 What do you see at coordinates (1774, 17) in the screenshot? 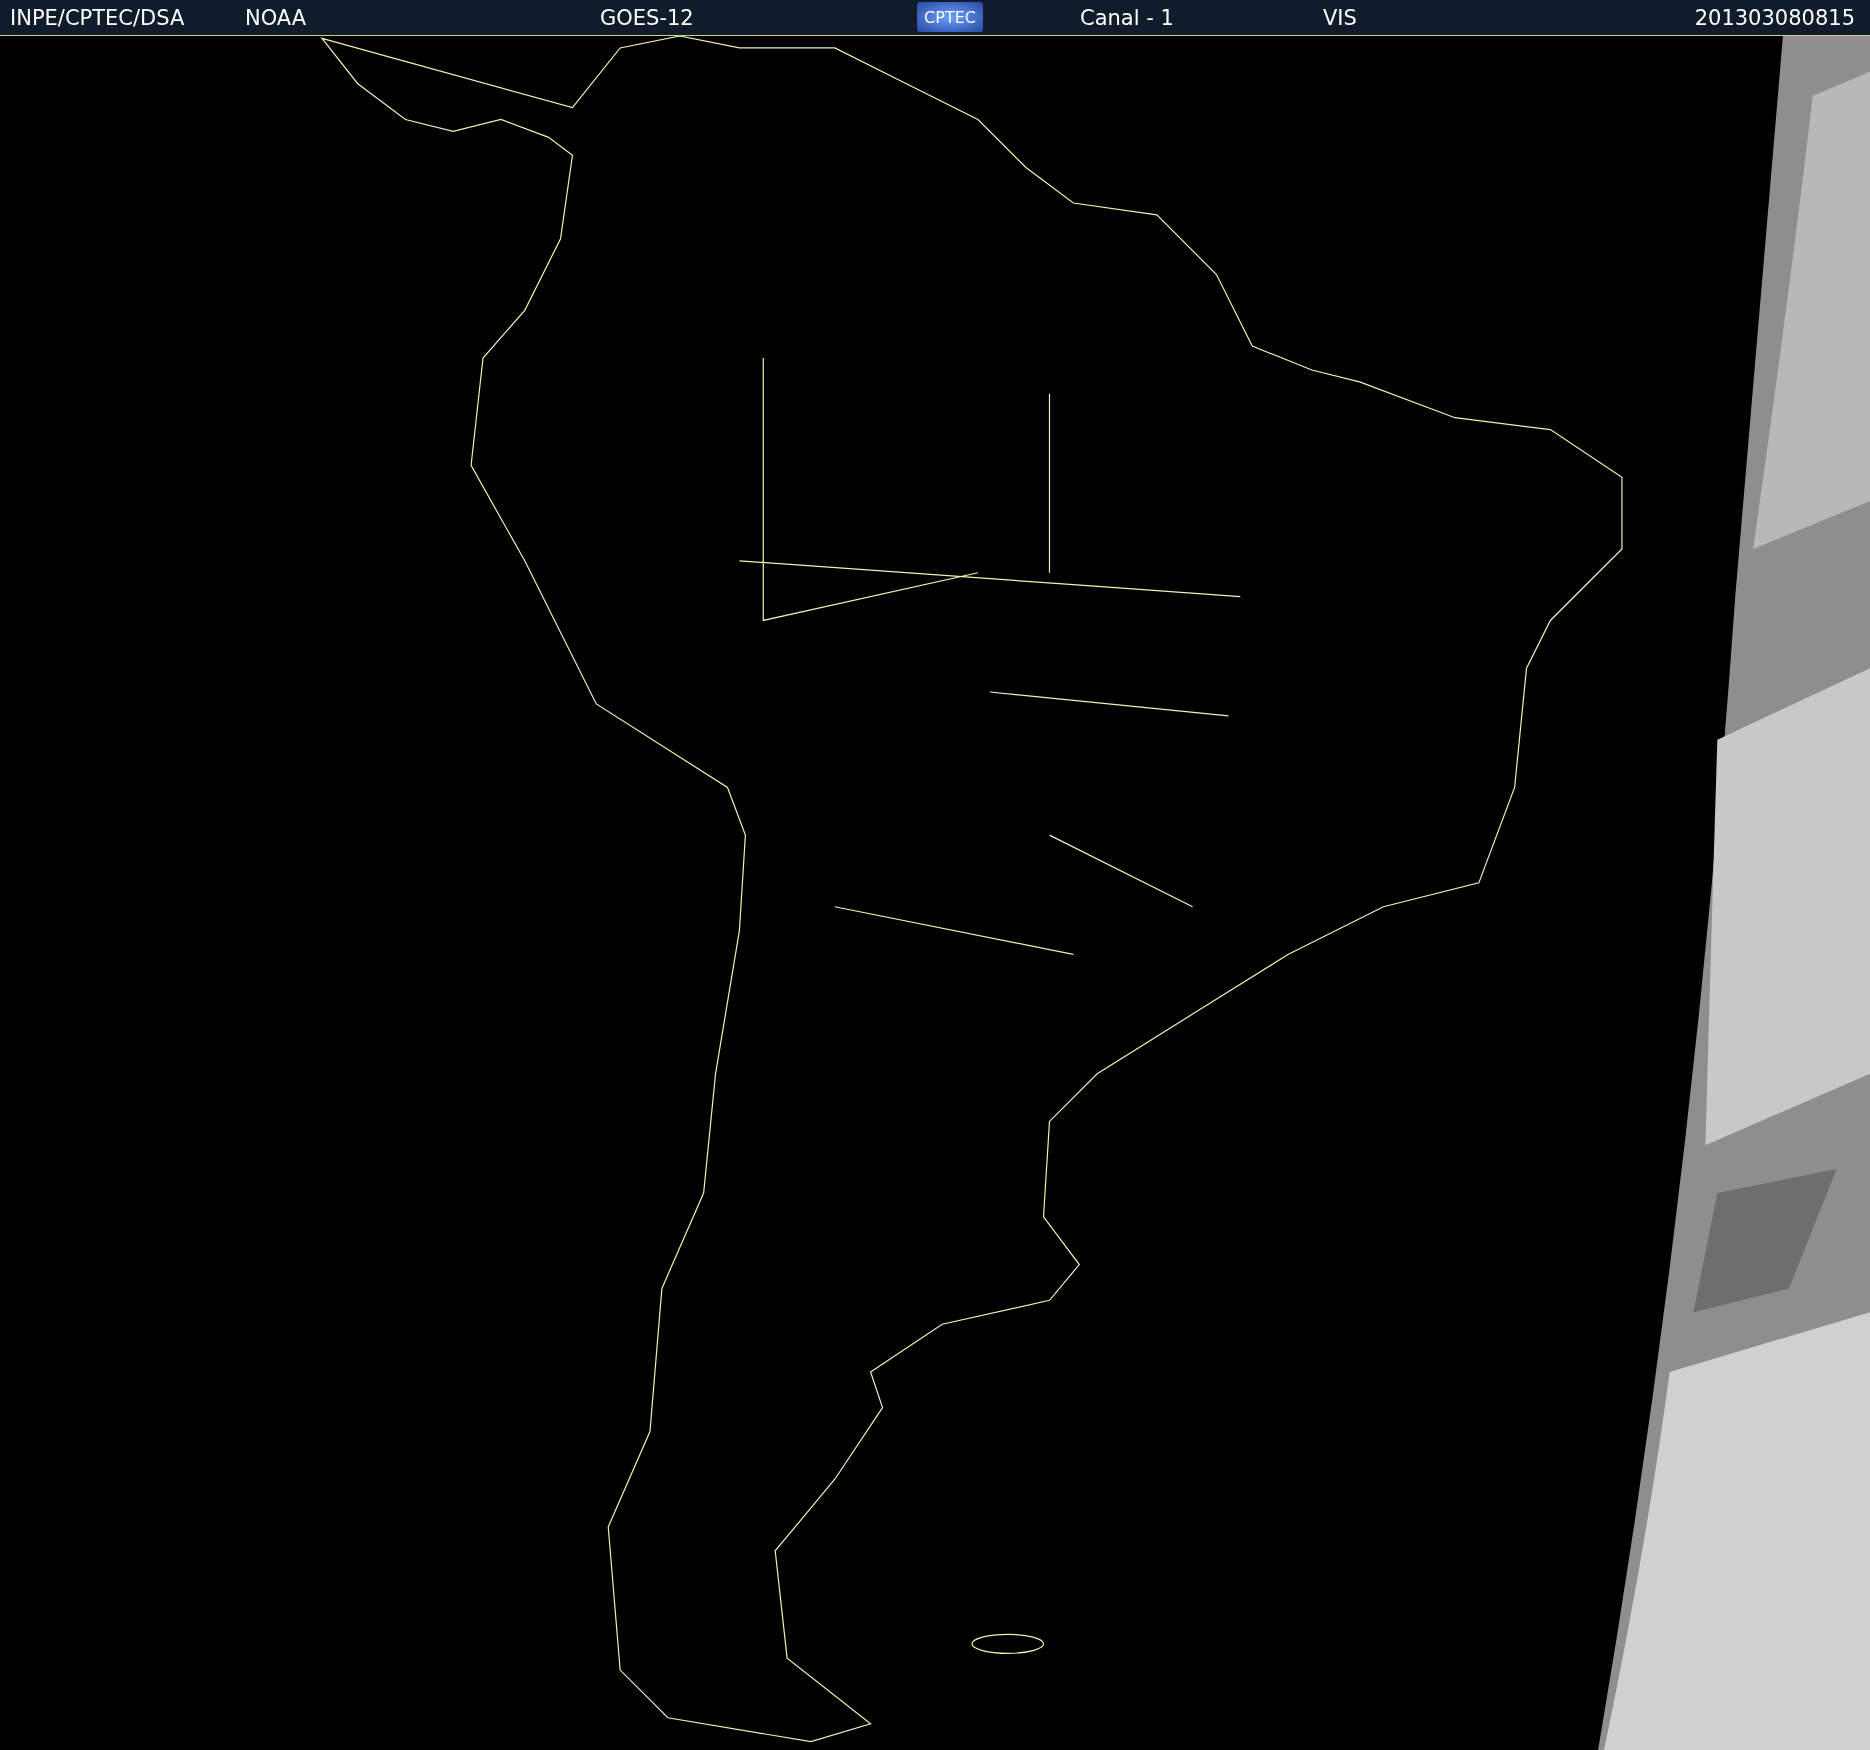
I see `header-label: 201303080815` at bounding box center [1774, 17].